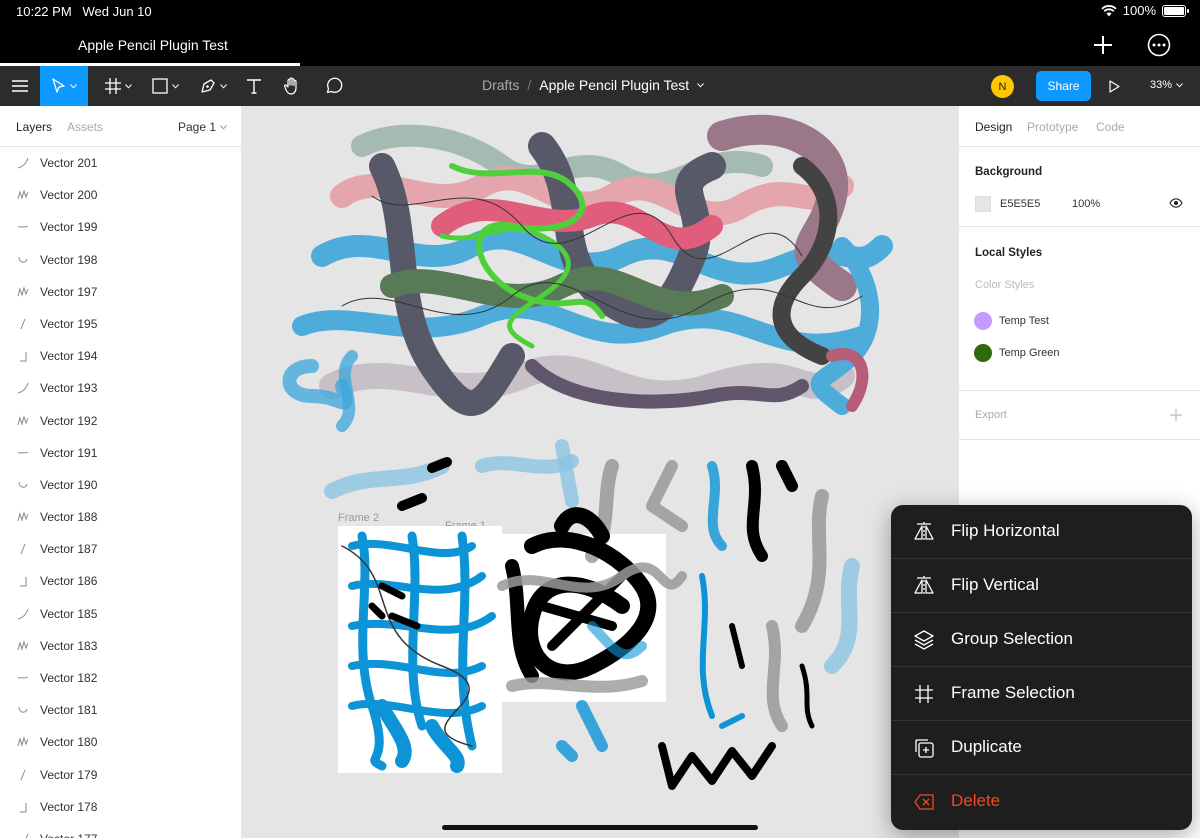 This screenshot has height=838, width=1200. Describe the element at coordinates (69, 613) in the screenshot. I see `layer-name: Vector 185` at that location.